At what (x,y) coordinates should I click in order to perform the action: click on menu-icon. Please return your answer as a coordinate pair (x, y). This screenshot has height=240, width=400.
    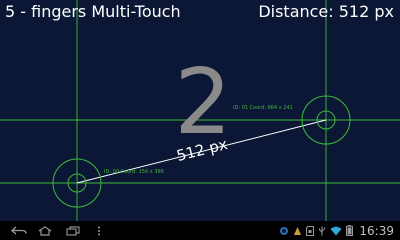
    Looking at the image, I should click on (99, 230).